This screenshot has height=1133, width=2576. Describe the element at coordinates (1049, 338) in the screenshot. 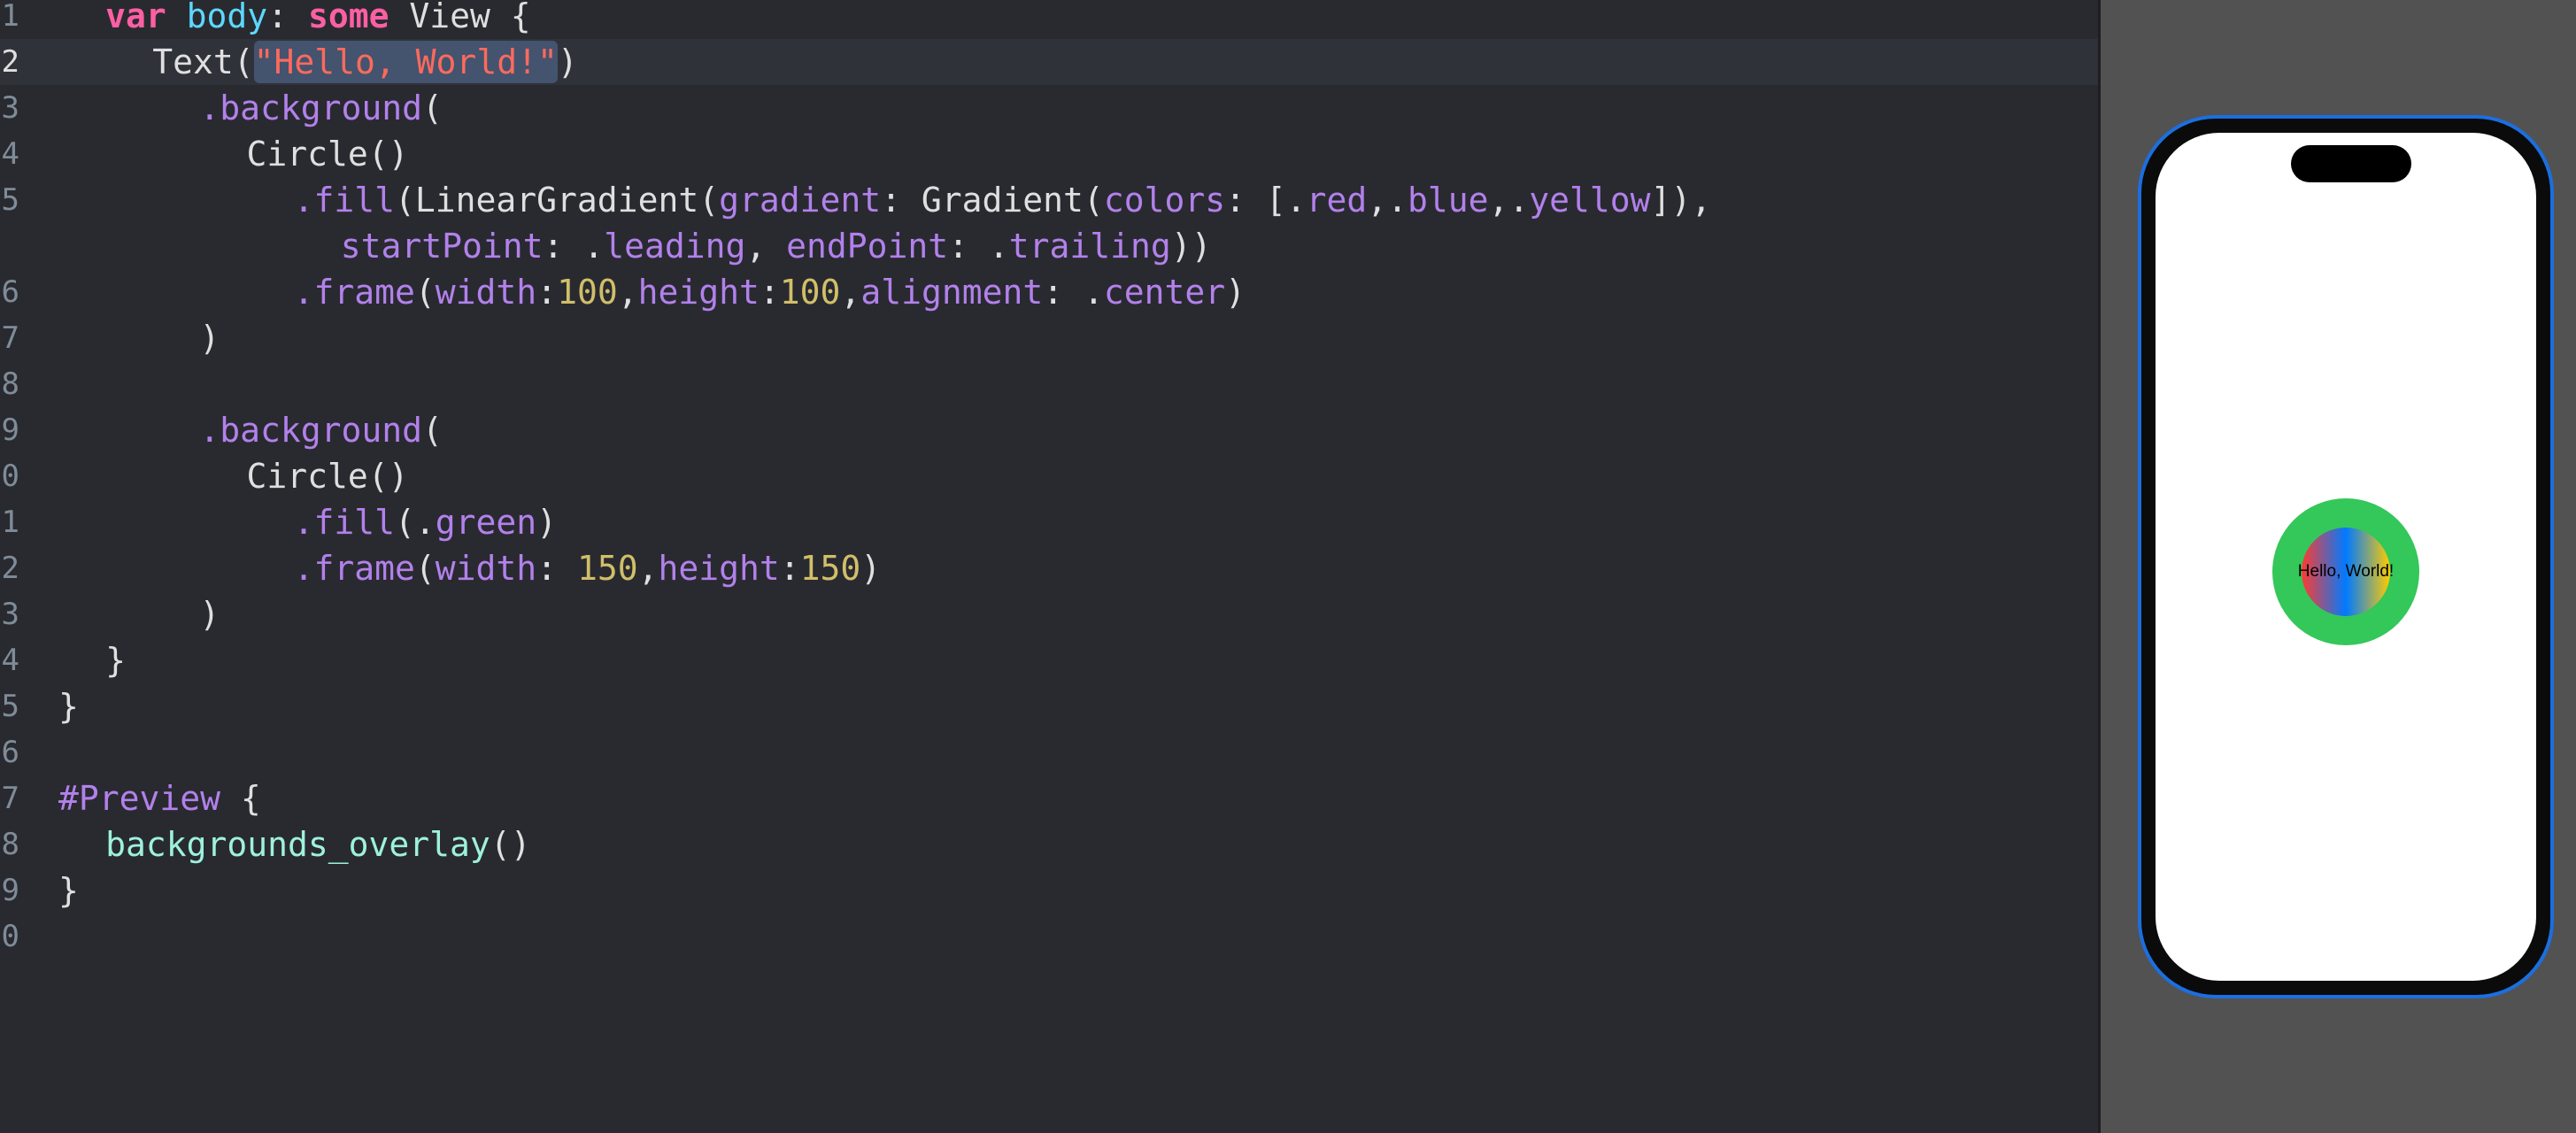

I see `code-line: 7)` at that location.